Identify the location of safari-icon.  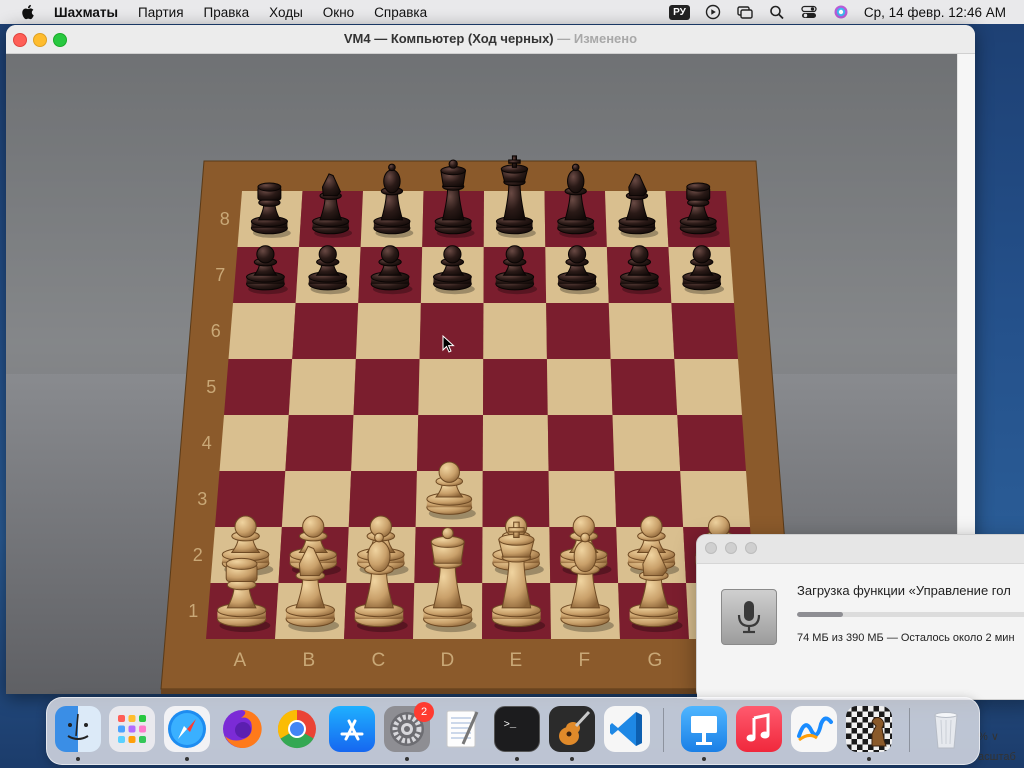
(187, 729).